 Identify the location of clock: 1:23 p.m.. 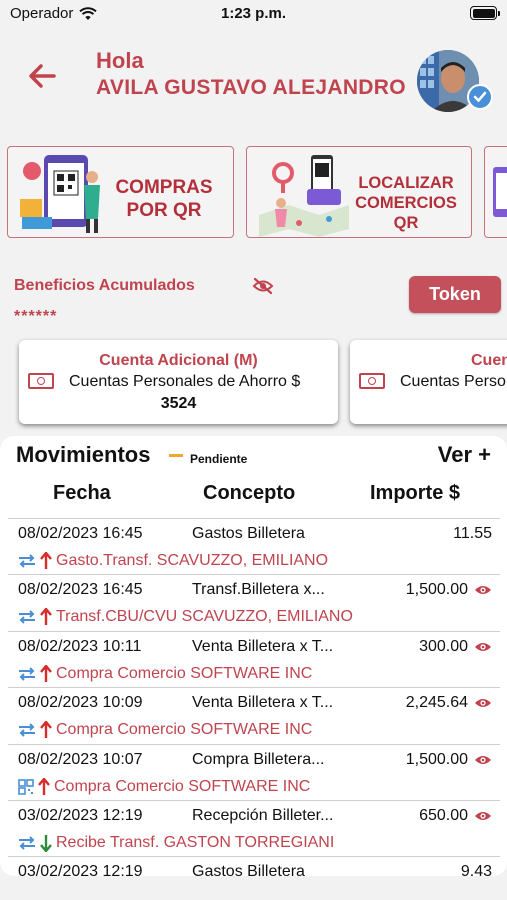
(253, 13).